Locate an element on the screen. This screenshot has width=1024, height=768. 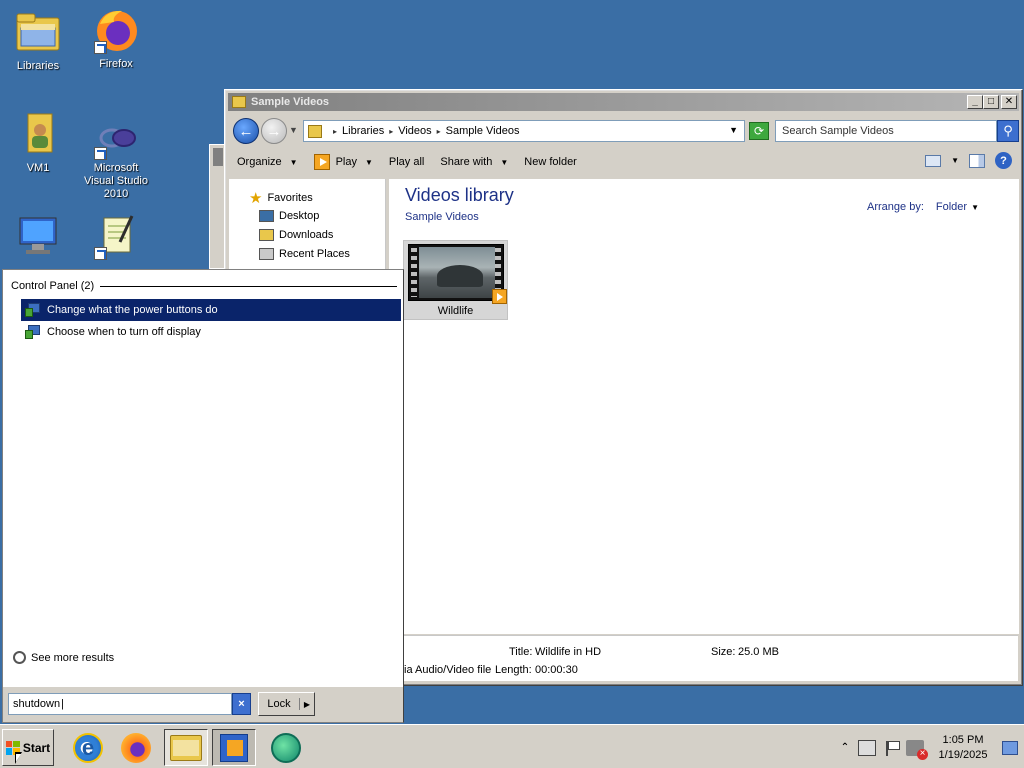
clock: 1:05 PM 1/19/2025 is located at coordinates (963, 748).